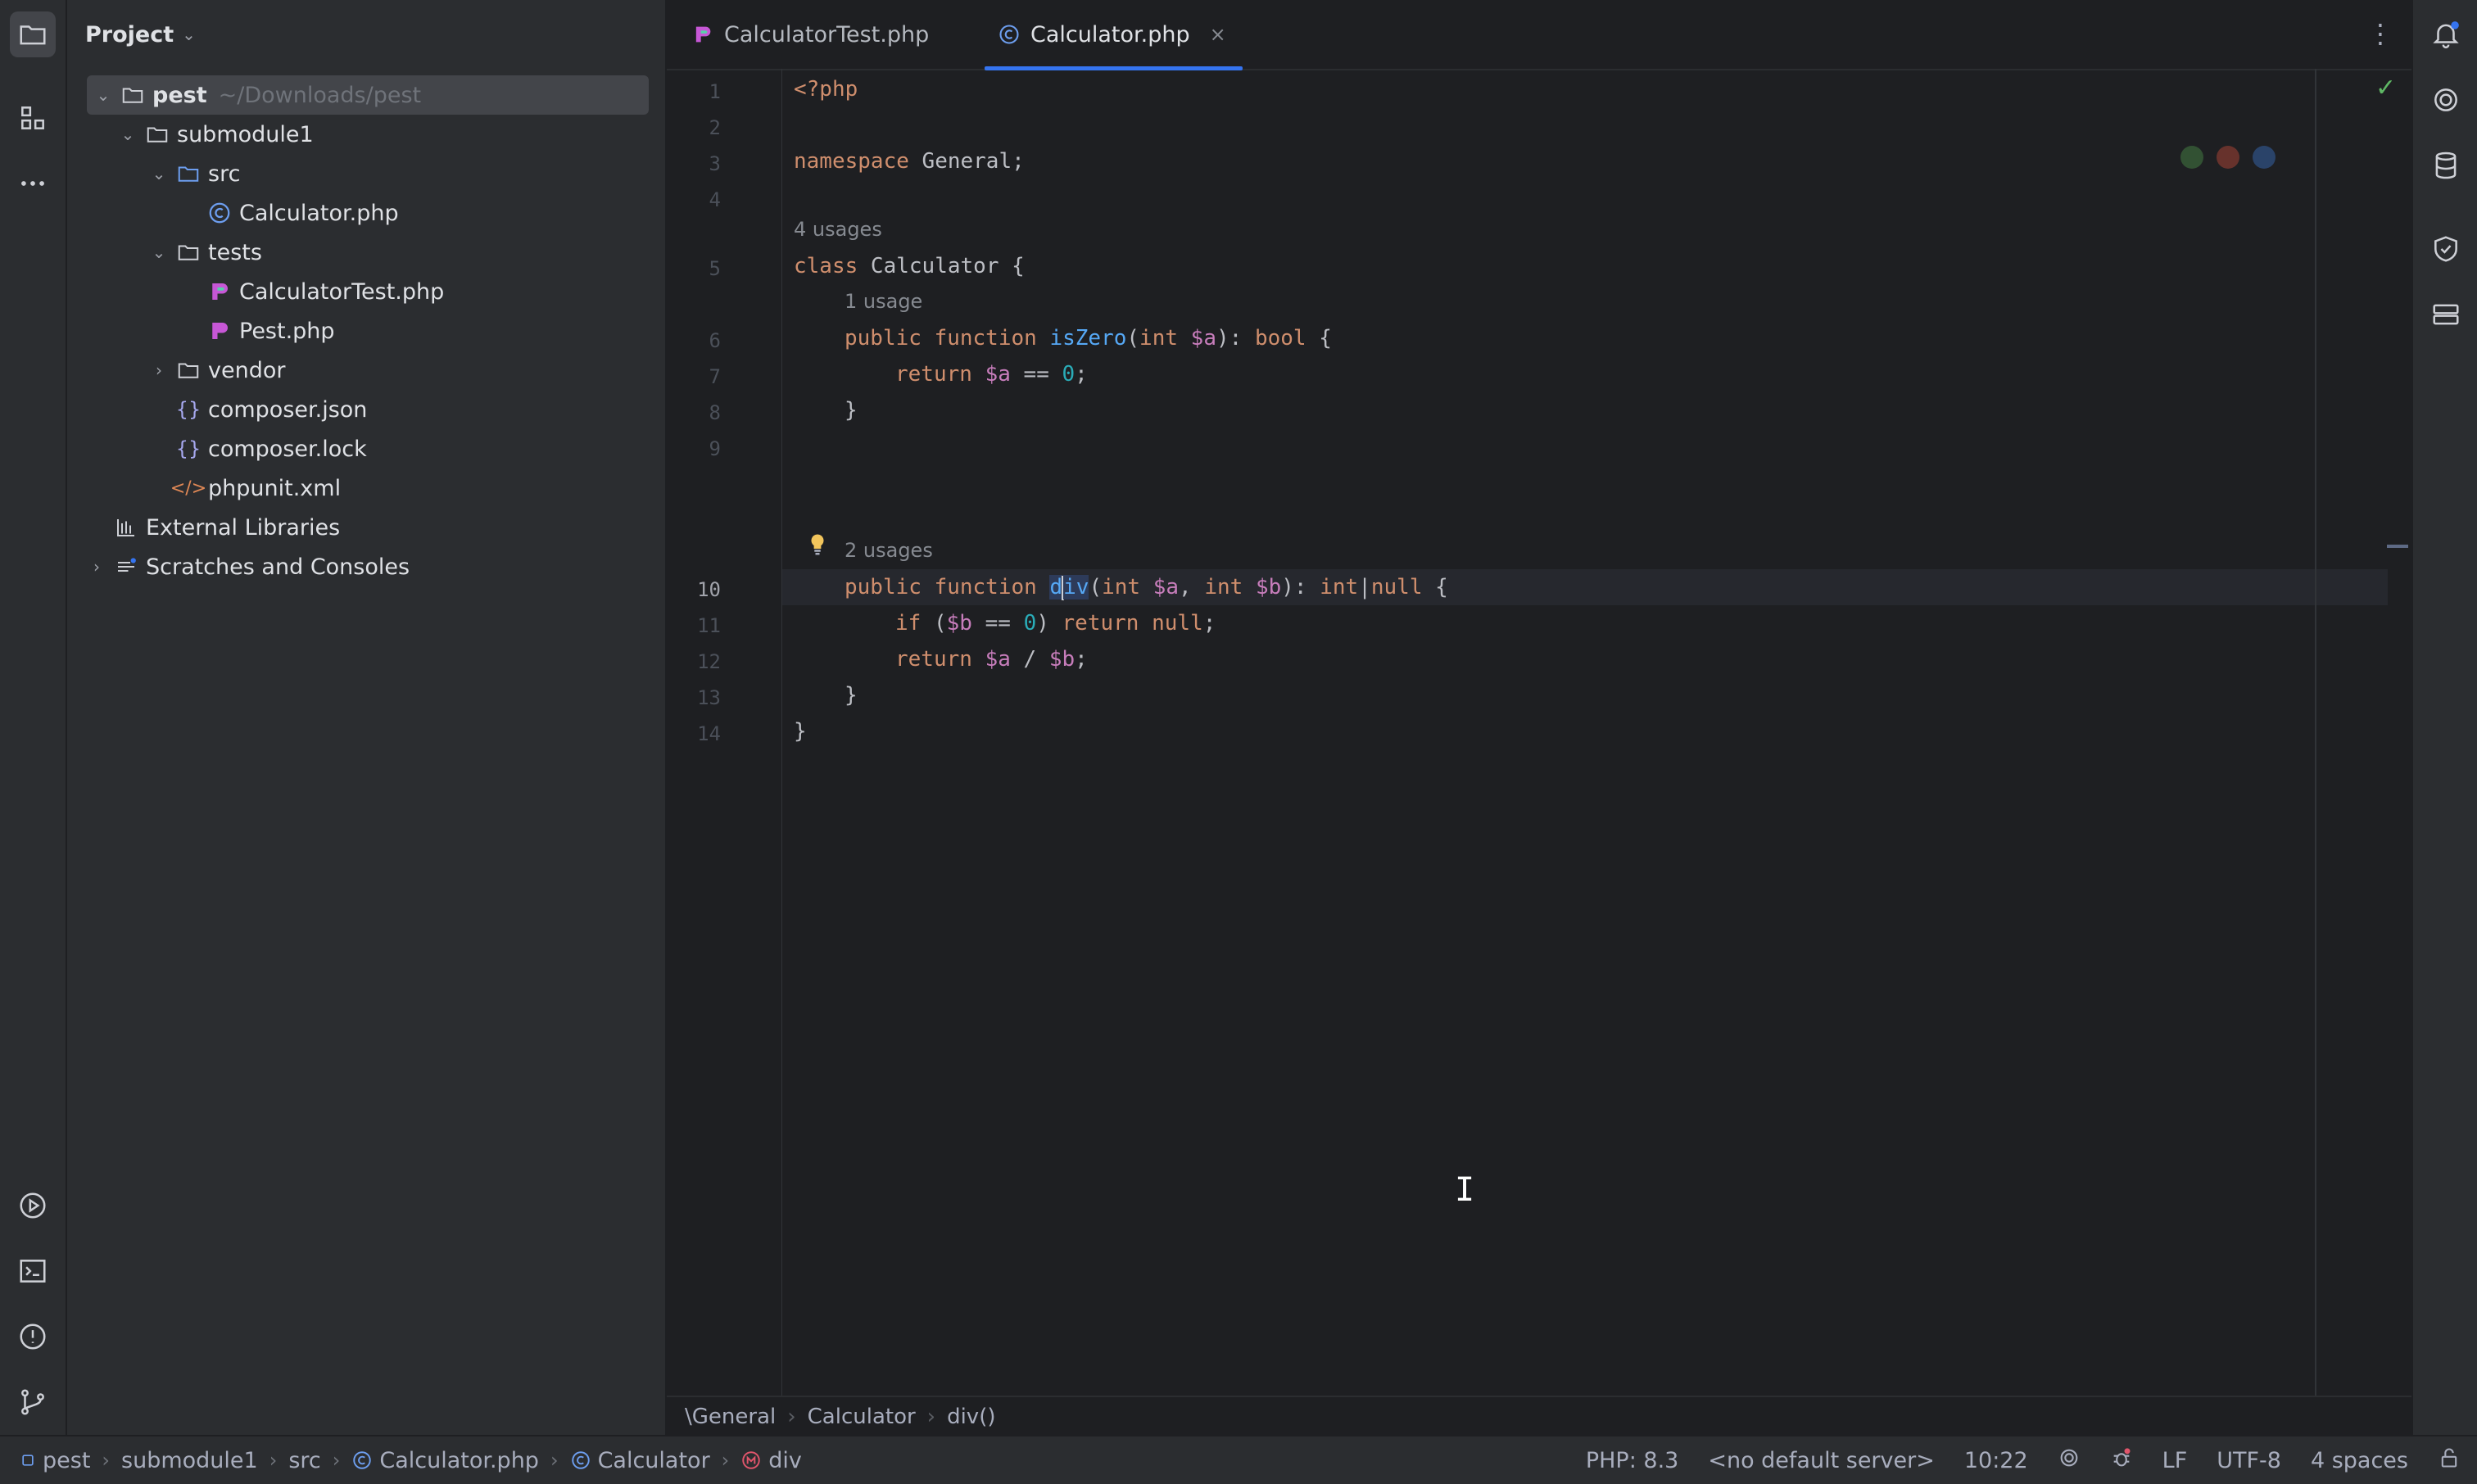 The width and height of the screenshot is (2477, 1484). What do you see at coordinates (751, 1460) in the screenshot?
I see `method-icon` at bounding box center [751, 1460].